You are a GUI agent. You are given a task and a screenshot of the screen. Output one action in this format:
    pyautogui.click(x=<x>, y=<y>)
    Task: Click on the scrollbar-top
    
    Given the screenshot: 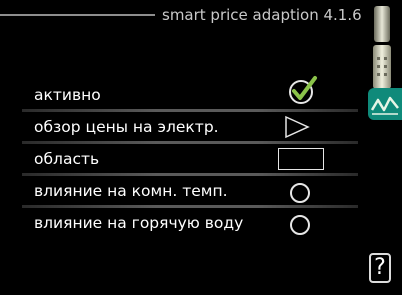 What is the action you would take?
    pyautogui.click(x=382, y=24)
    